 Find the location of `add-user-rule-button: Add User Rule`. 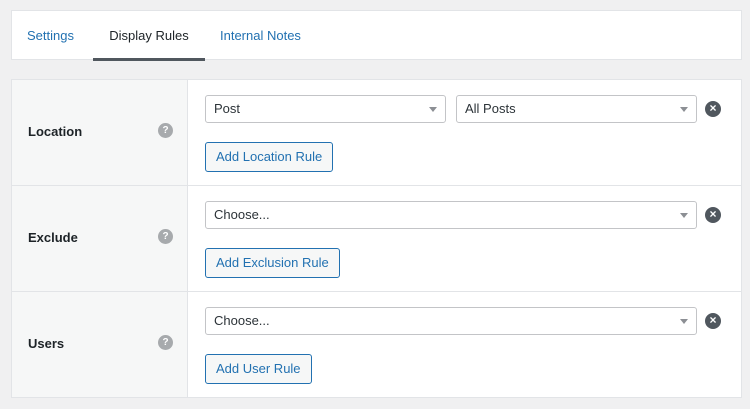

add-user-rule-button: Add User Rule is located at coordinates (258, 369).